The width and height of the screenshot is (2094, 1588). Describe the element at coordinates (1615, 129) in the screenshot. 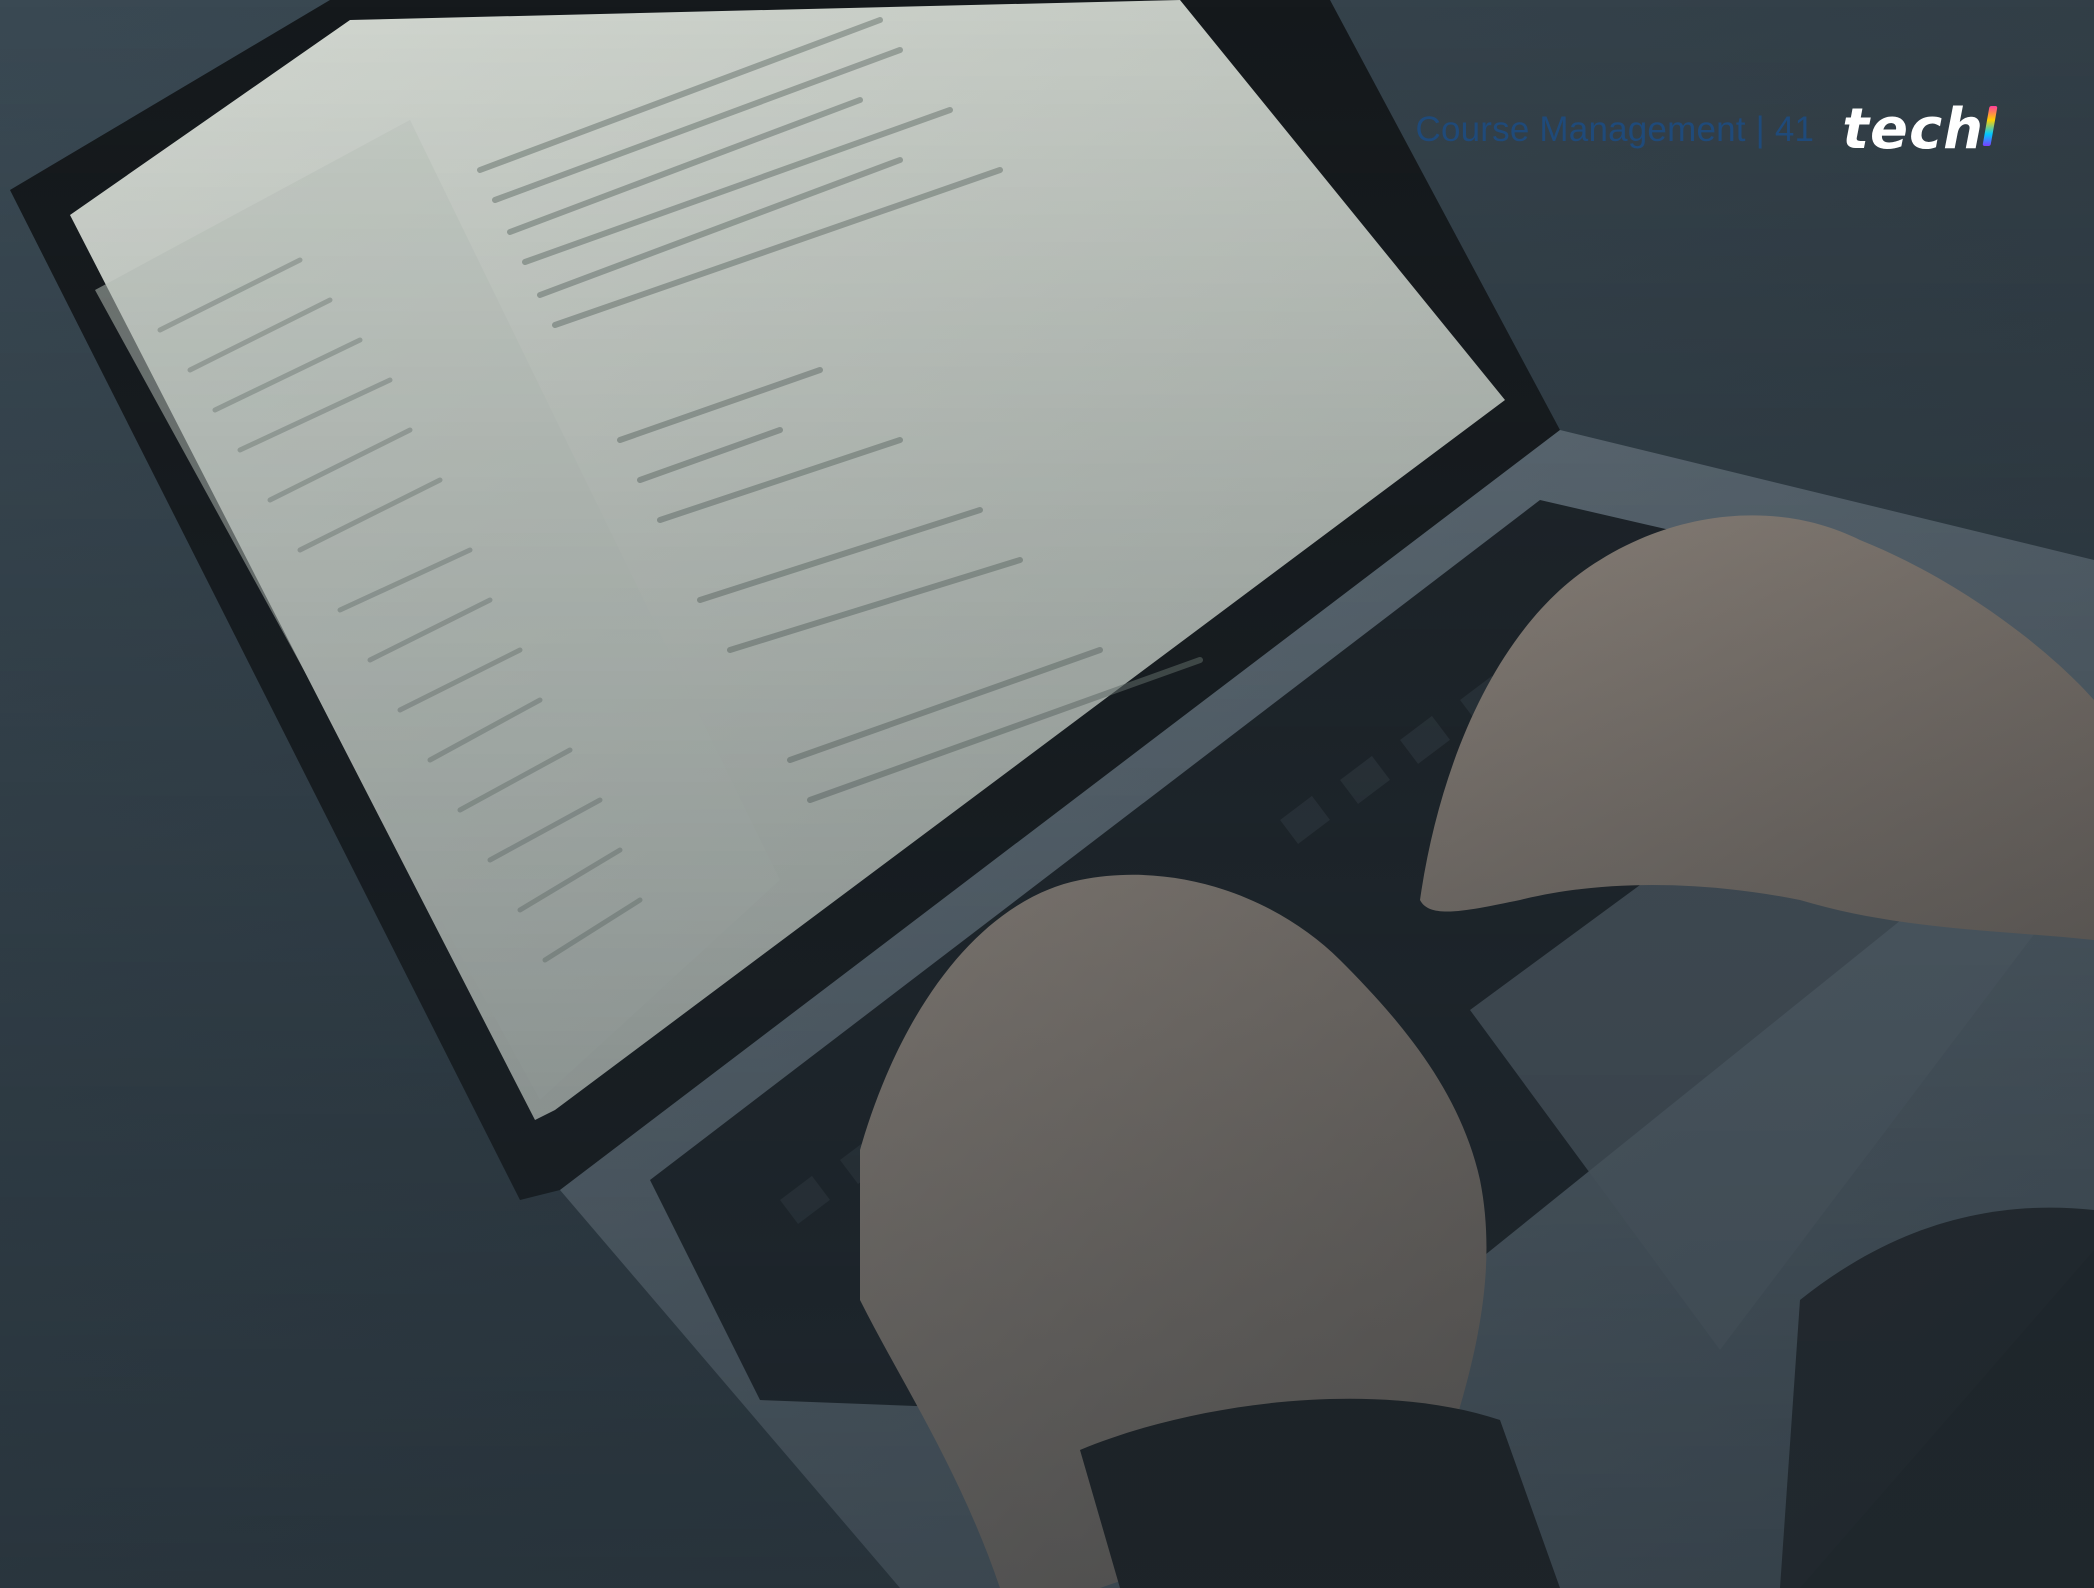

I see `running-head: Course Management | 41` at that location.